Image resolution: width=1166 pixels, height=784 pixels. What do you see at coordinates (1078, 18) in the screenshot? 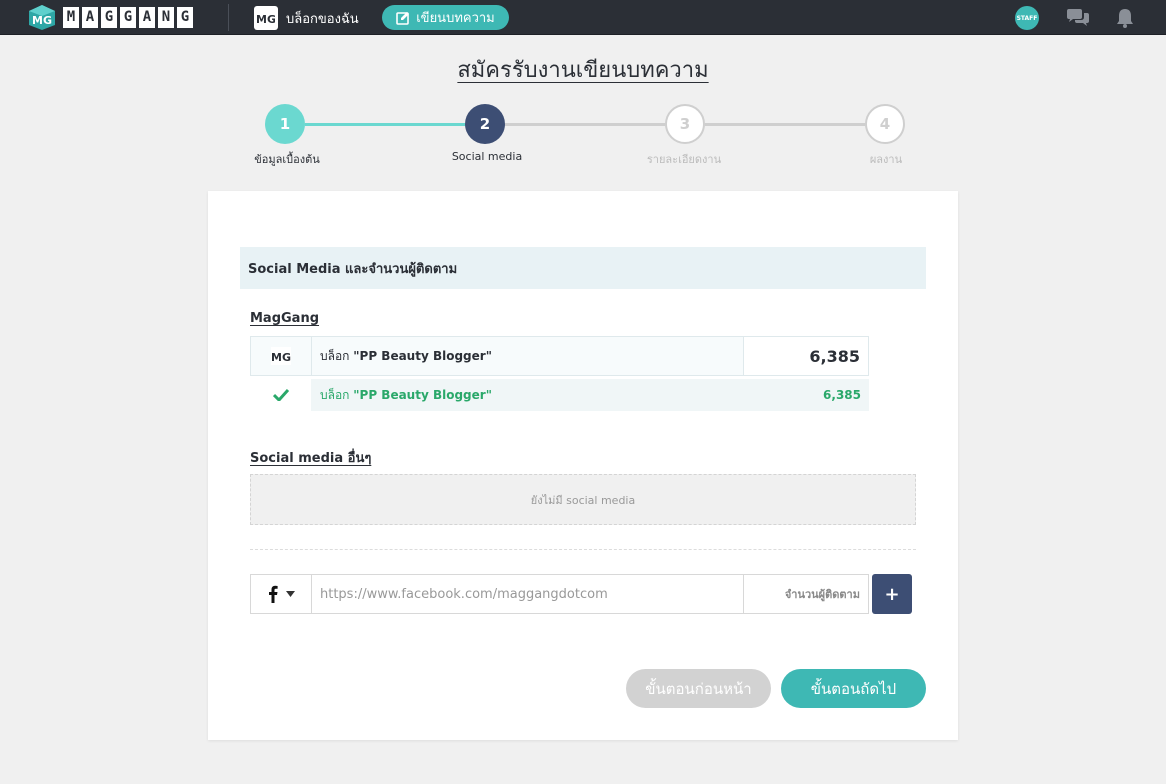
I see `chat-icon` at bounding box center [1078, 18].